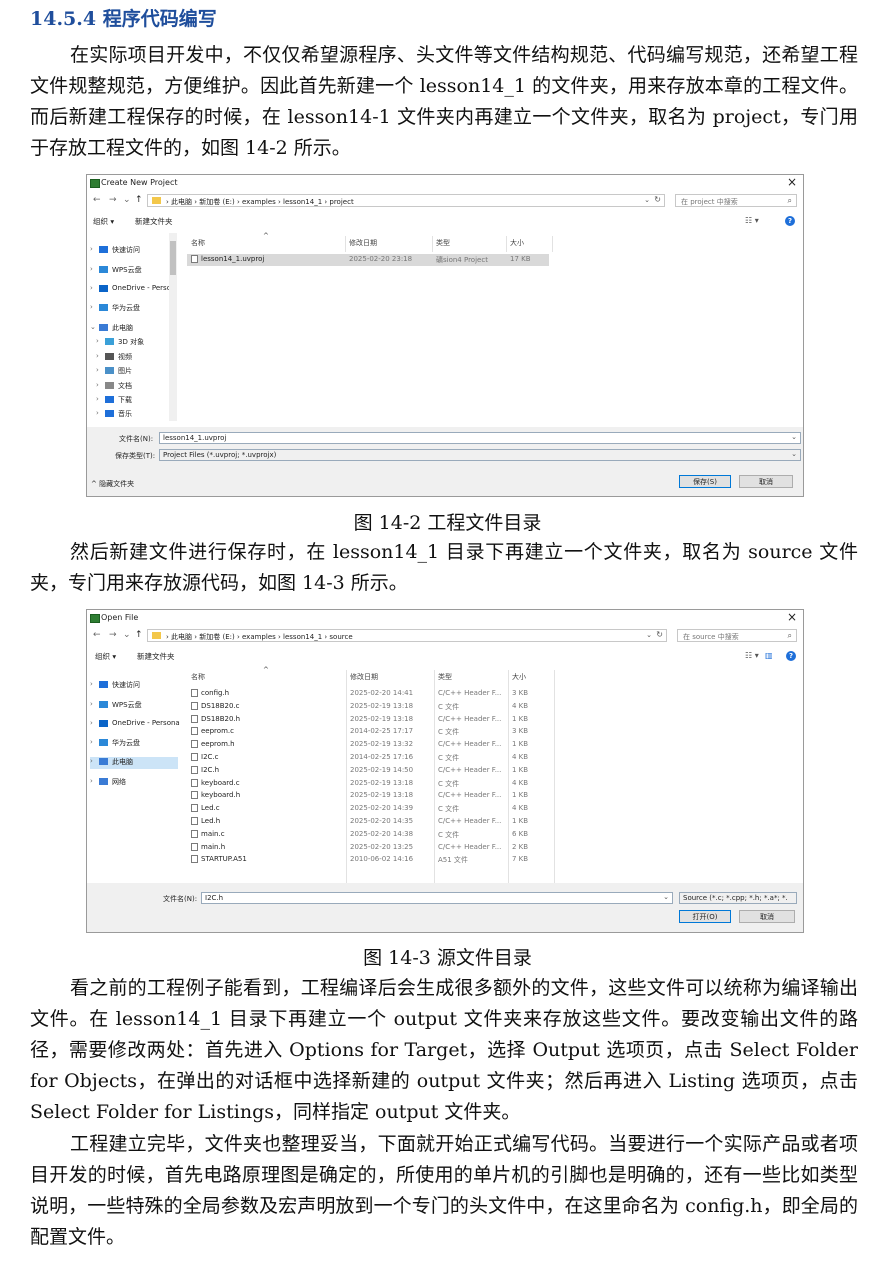  I want to click on nav-item: › 下载, so click(136, 401).